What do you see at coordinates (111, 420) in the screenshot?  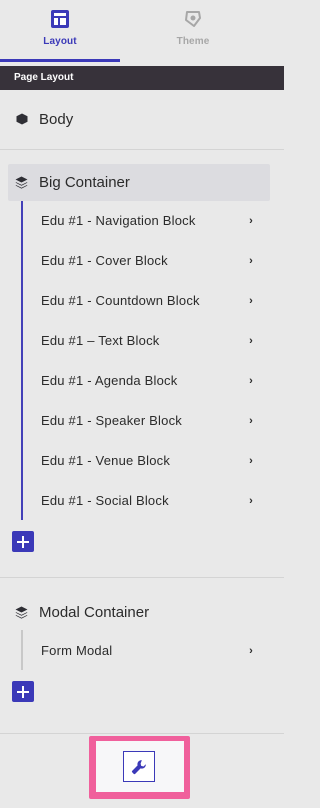 I see `list-item-label: Edu #1 - Speaker Block` at bounding box center [111, 420].